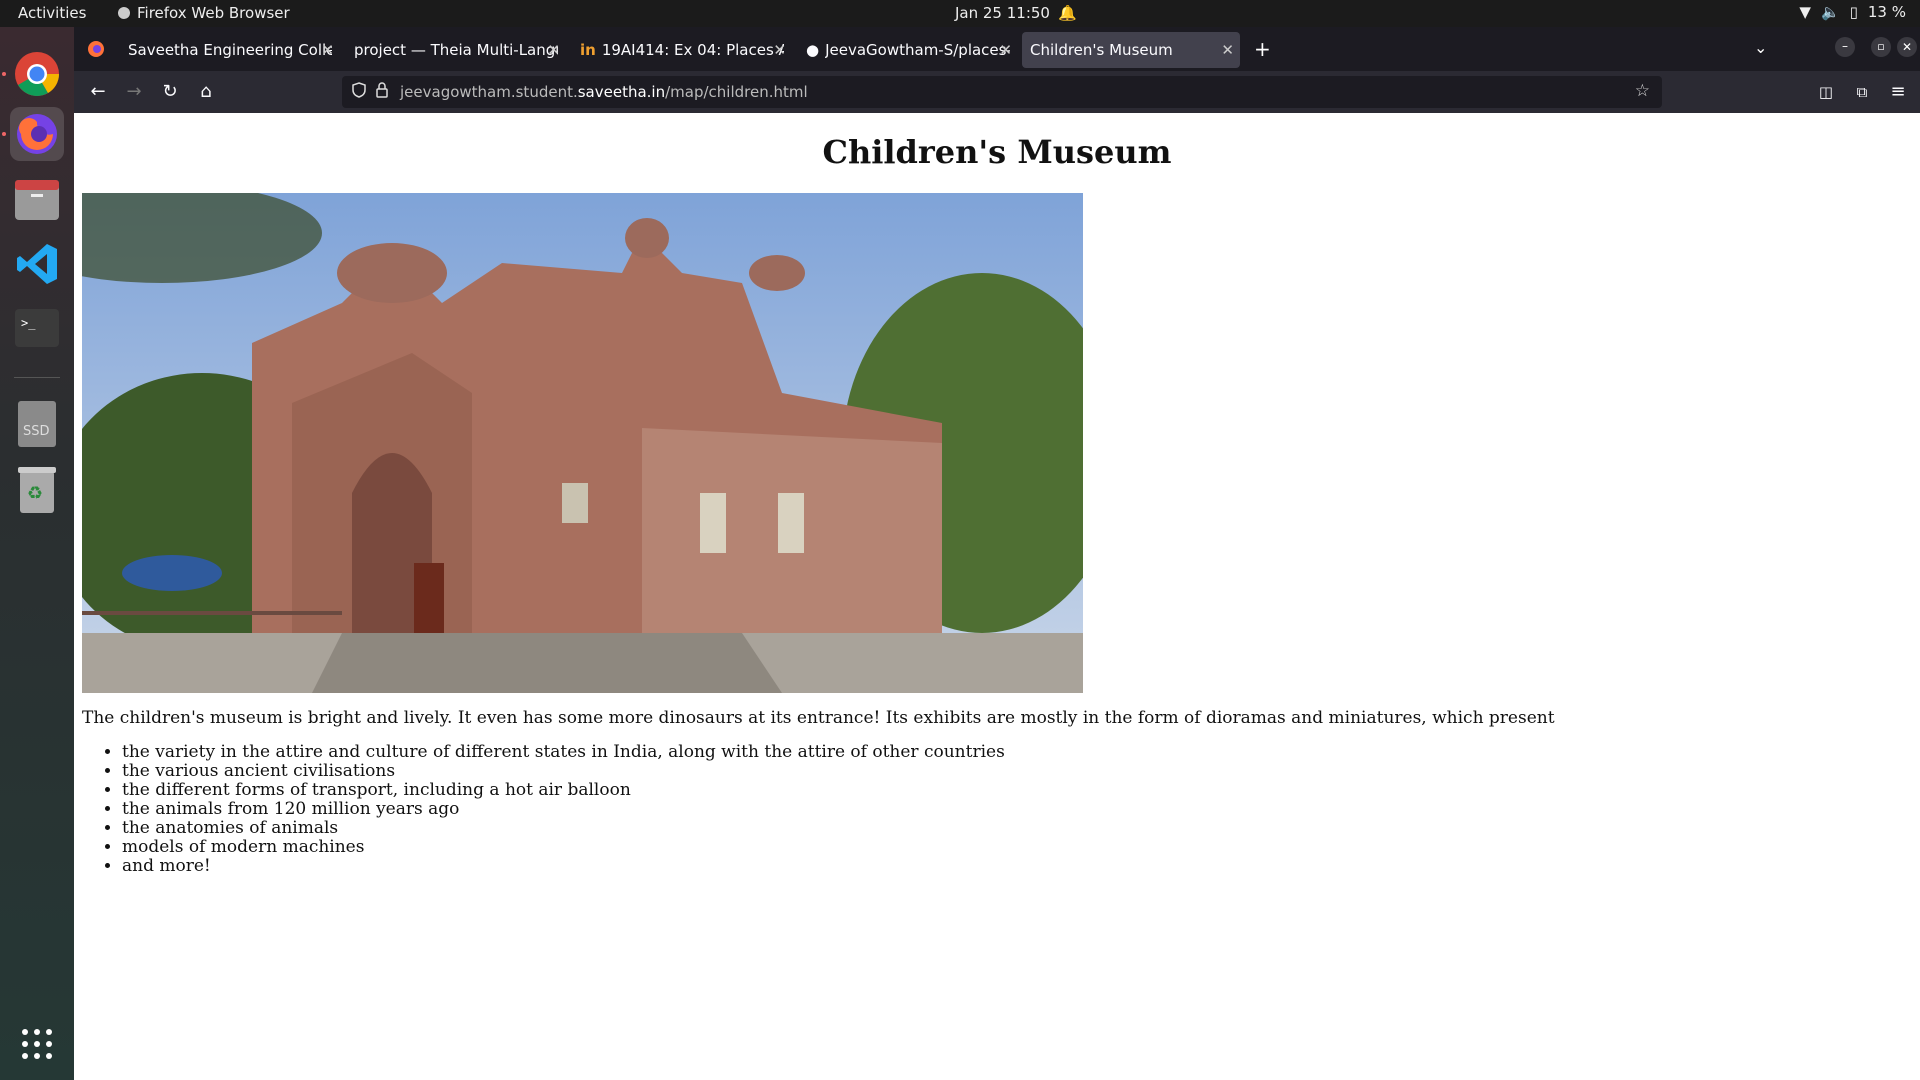 This screenshot has width=1920, height=1080. I want to click on github-icon: ●, so click(813, 50).